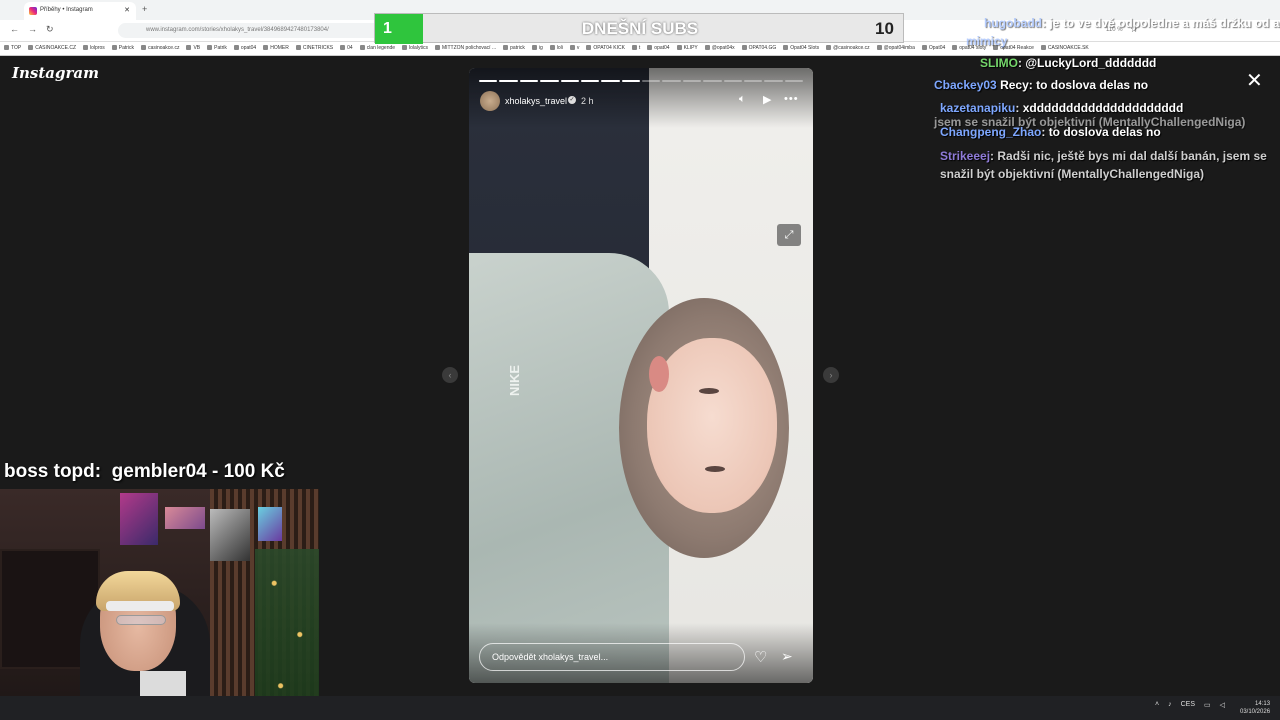  What do you see at coordinates (198, 471) in the screenshot?
I see `boss-value: gembler04 - 100 Kč` at bounding box center [198, 471].